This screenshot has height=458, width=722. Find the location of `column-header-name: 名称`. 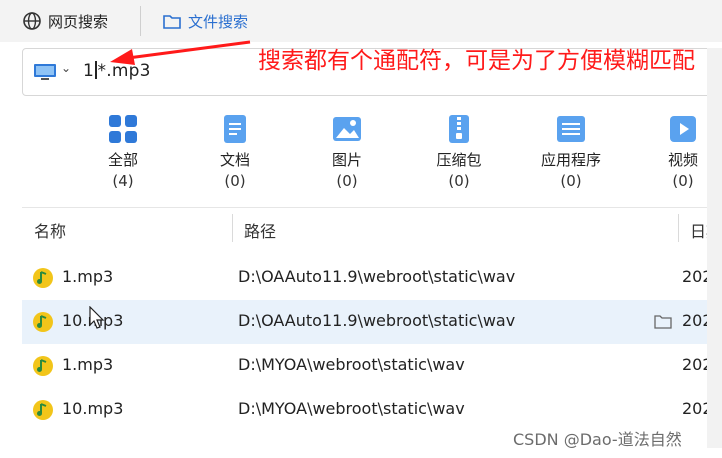

column-header-name: 名称 is located at coordinates (50, 230).